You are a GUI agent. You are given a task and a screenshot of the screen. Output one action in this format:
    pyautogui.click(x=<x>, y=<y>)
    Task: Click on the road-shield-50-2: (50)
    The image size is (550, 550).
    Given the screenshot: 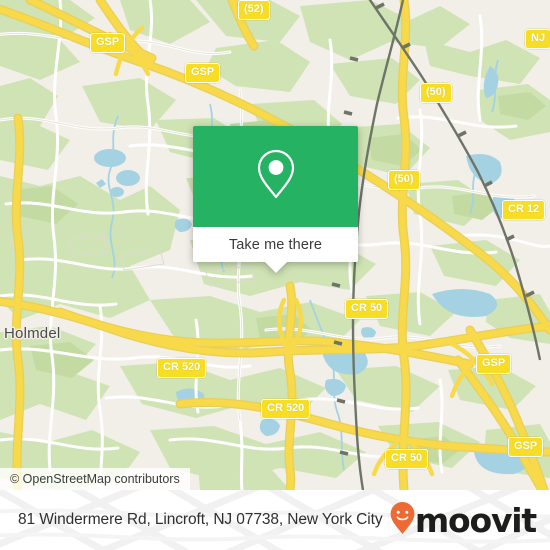 What is the action you would take?
    pyautogui.click(x=404, y=180)
    